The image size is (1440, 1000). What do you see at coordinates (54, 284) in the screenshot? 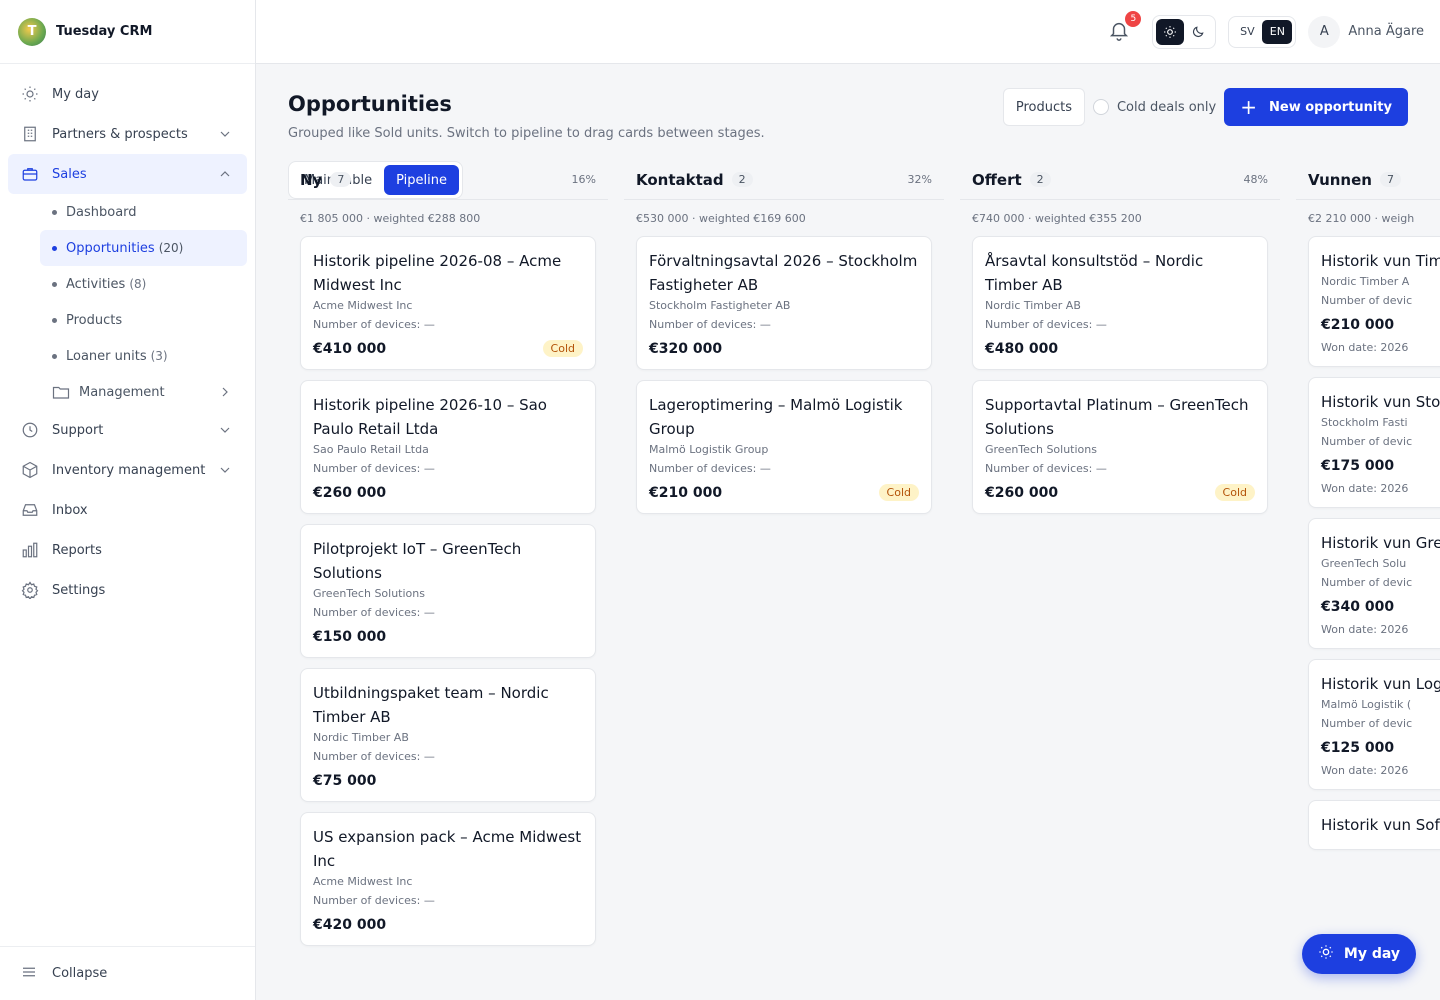
I see `bullet-icon` at bounding box center [54, 284].